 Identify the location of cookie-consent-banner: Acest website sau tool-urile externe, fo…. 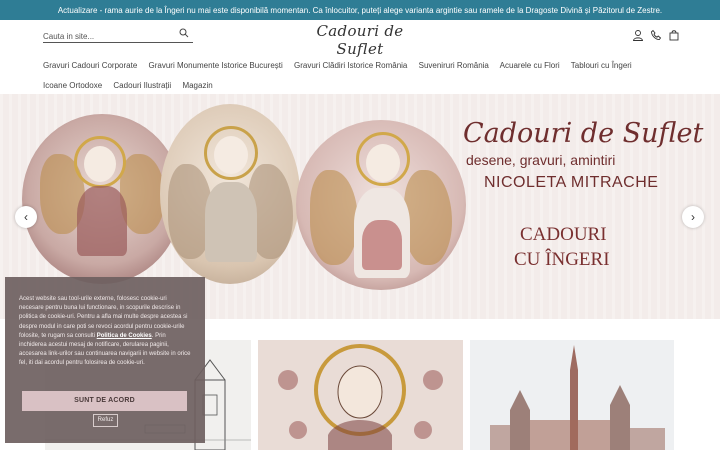
(105, 360).